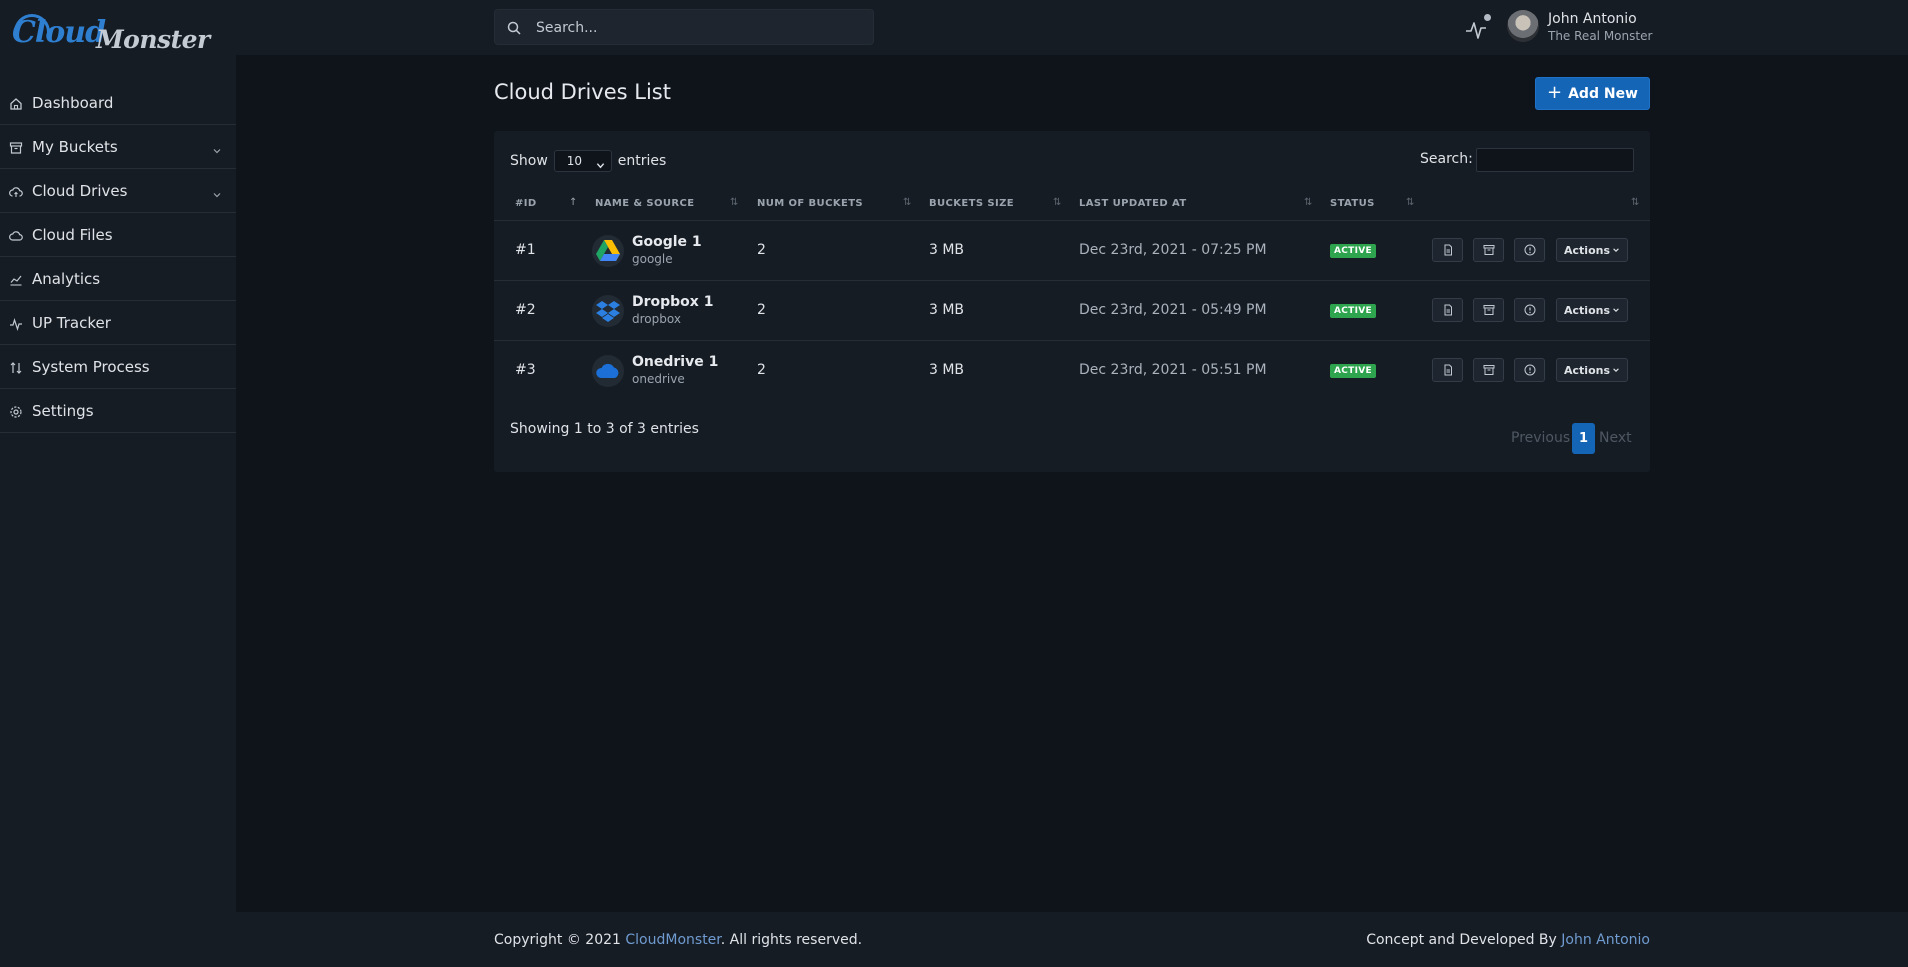  Describe the element at coordinates (16, 323) in the screenshot. I see `activity-icon` at that location.